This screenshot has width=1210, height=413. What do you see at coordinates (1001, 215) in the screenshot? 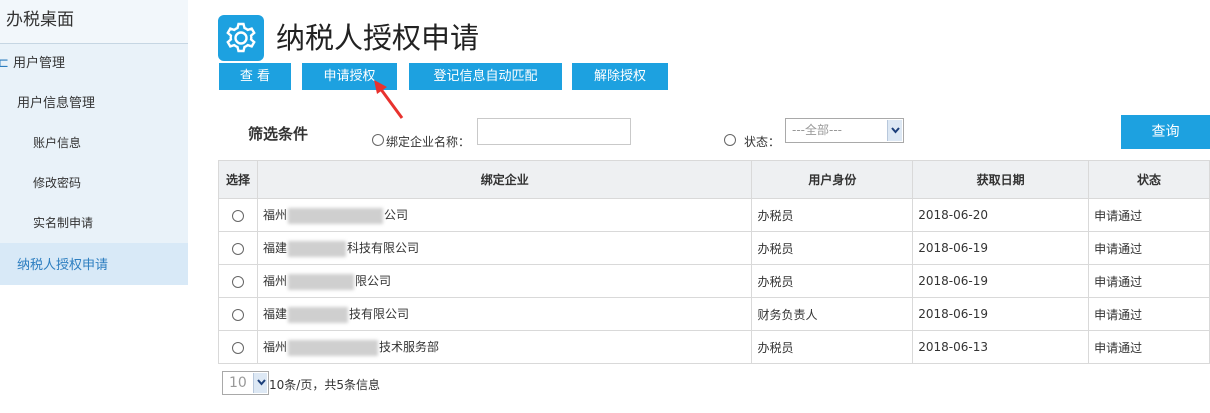
I see `date-cell: 2018-06-20` at bounding box center [1001, 215].